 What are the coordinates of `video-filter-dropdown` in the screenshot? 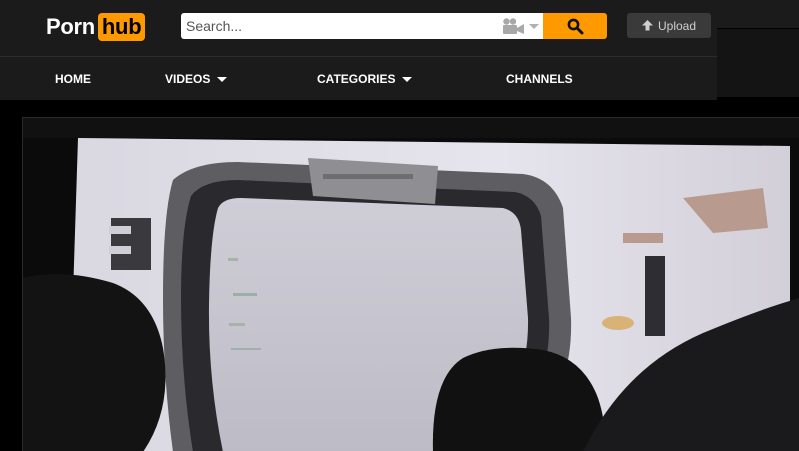 It's located at (520, 26).